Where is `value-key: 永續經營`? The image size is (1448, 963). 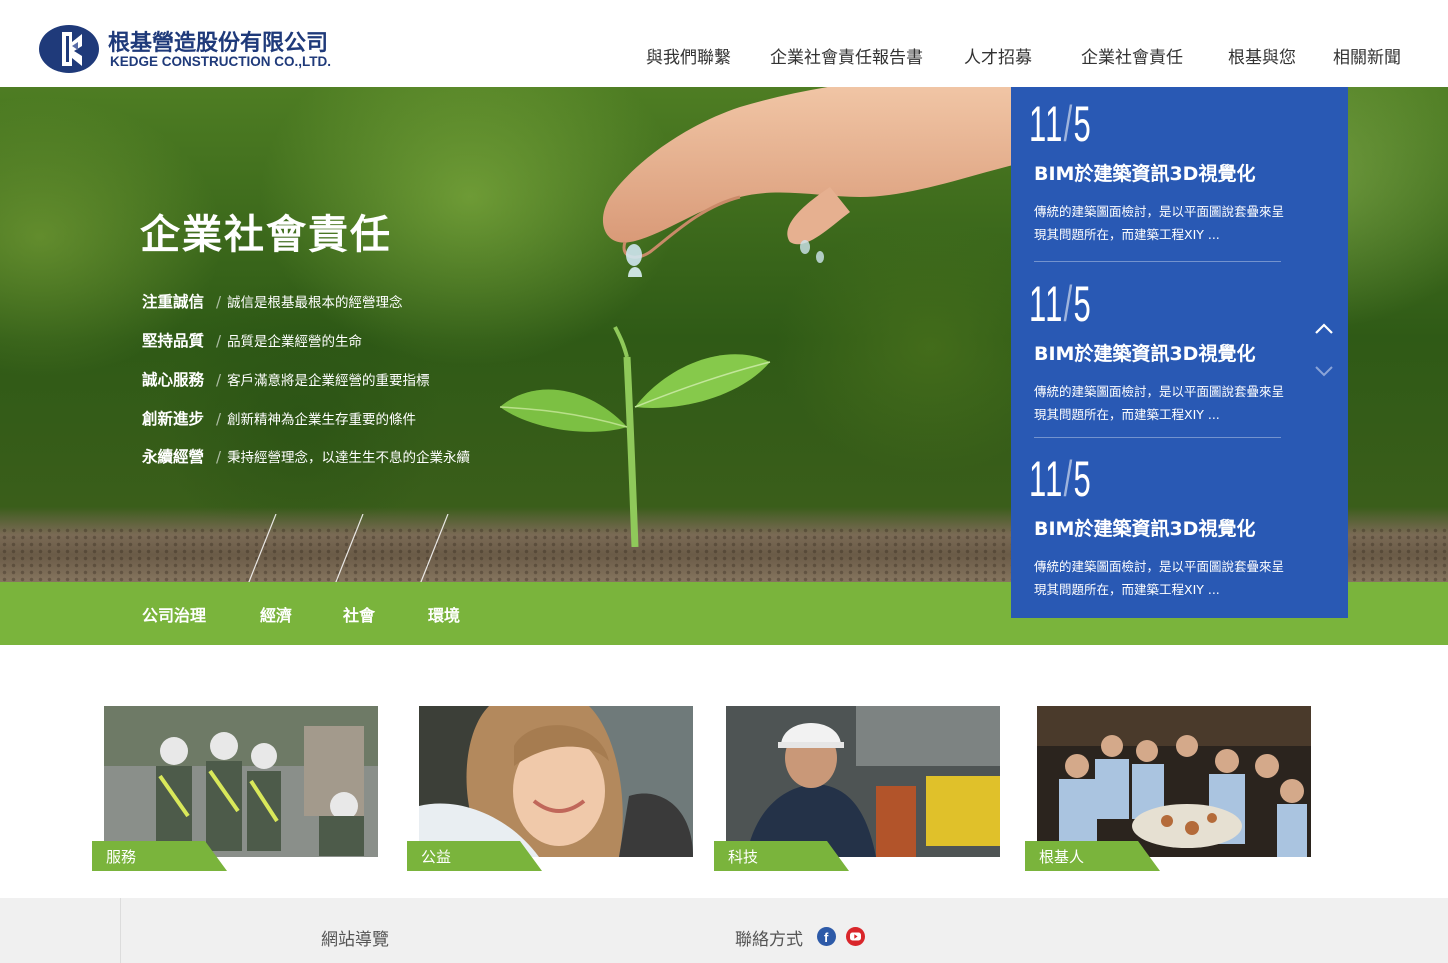
value-key: 永續經營 is located at coordinates (173, 457).